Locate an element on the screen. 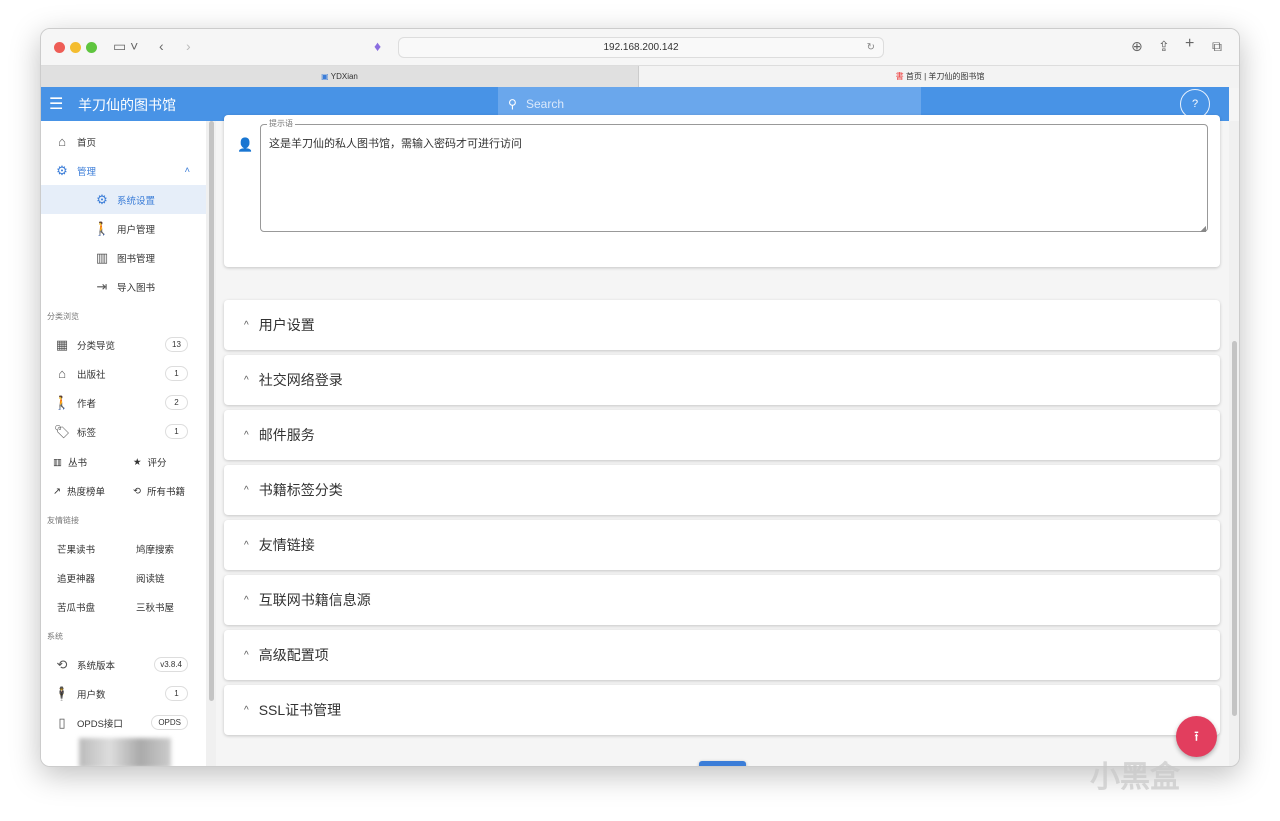 The image size is (1280, 821). label: 丛书 is located at coordinates (77, 463).